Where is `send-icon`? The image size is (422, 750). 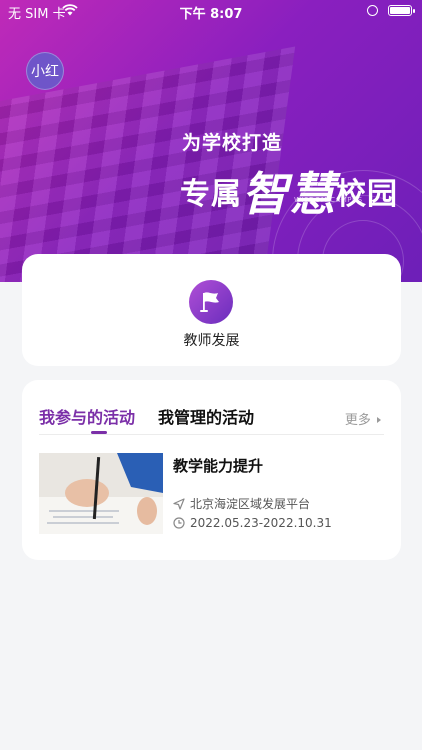
send-icon is located at coordinates (179, 503).